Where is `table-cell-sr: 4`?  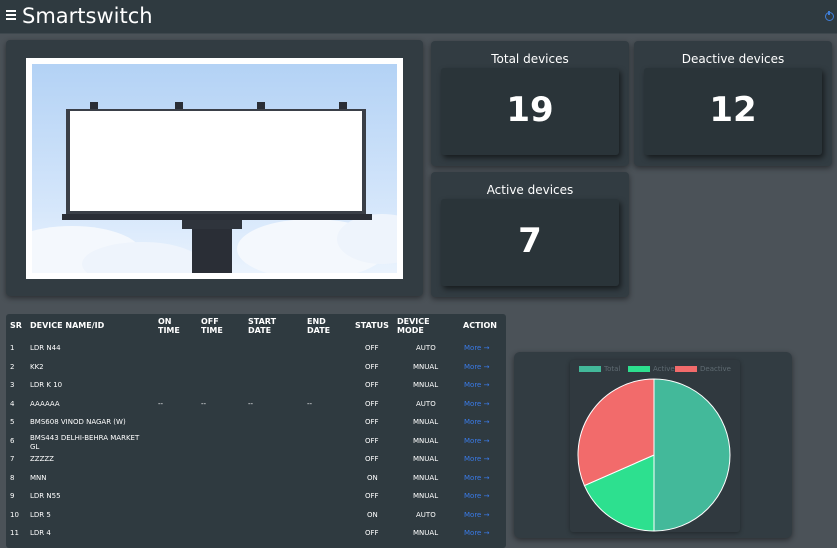
table-cell-sr: 4 is located at coordinates (12, 403).